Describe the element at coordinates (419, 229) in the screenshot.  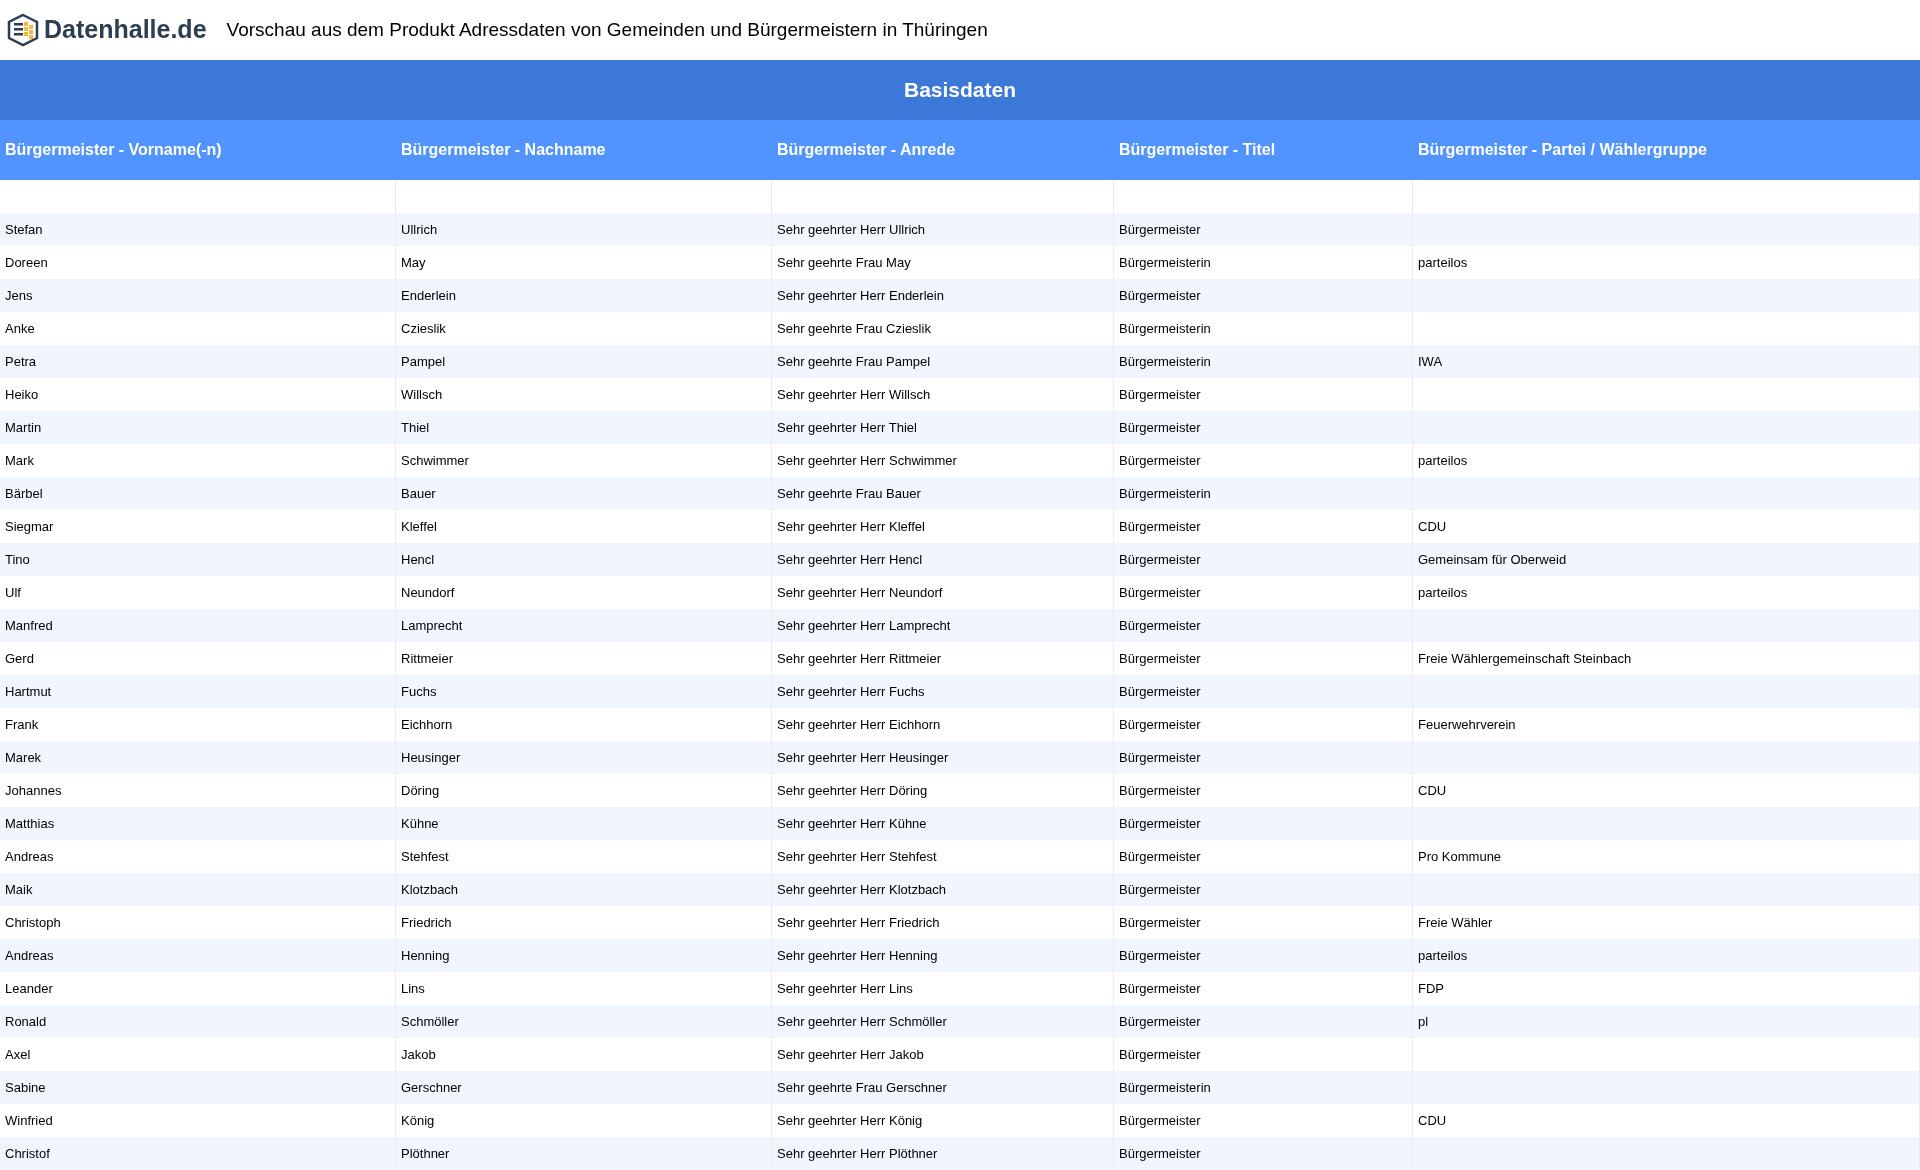
I see `table-cell-text: Ullrich` at that location.